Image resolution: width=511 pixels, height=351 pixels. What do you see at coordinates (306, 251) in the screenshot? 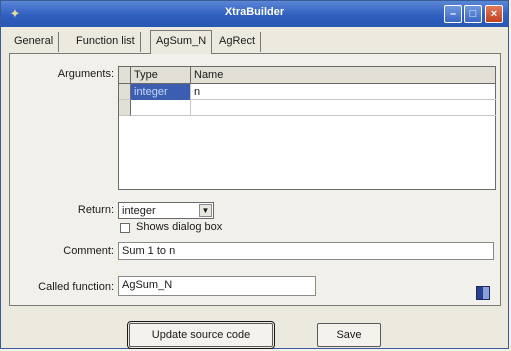
I see `comment-field: Sum 1 to n` at bounding box center [306, 251].